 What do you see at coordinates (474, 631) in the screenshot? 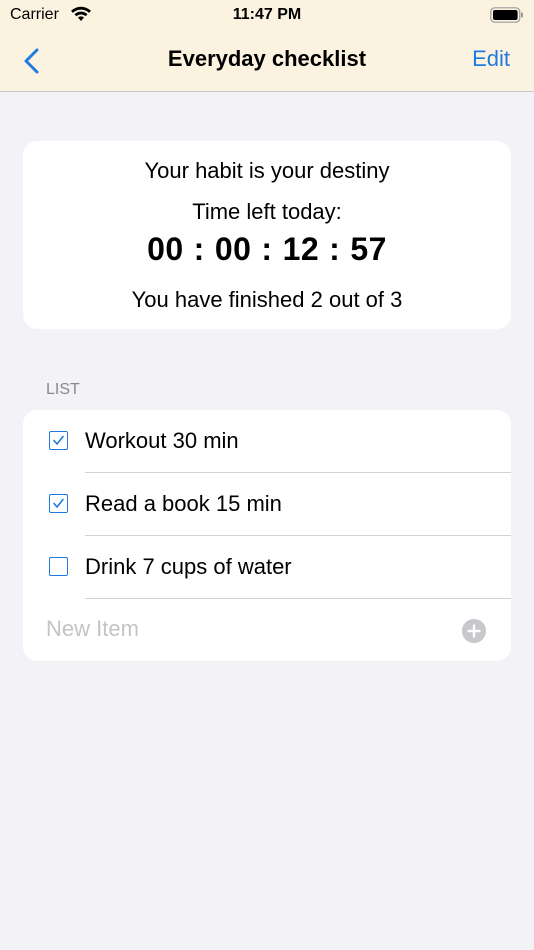
I see `plus-circle-icon` at bounding box center [474, 631].